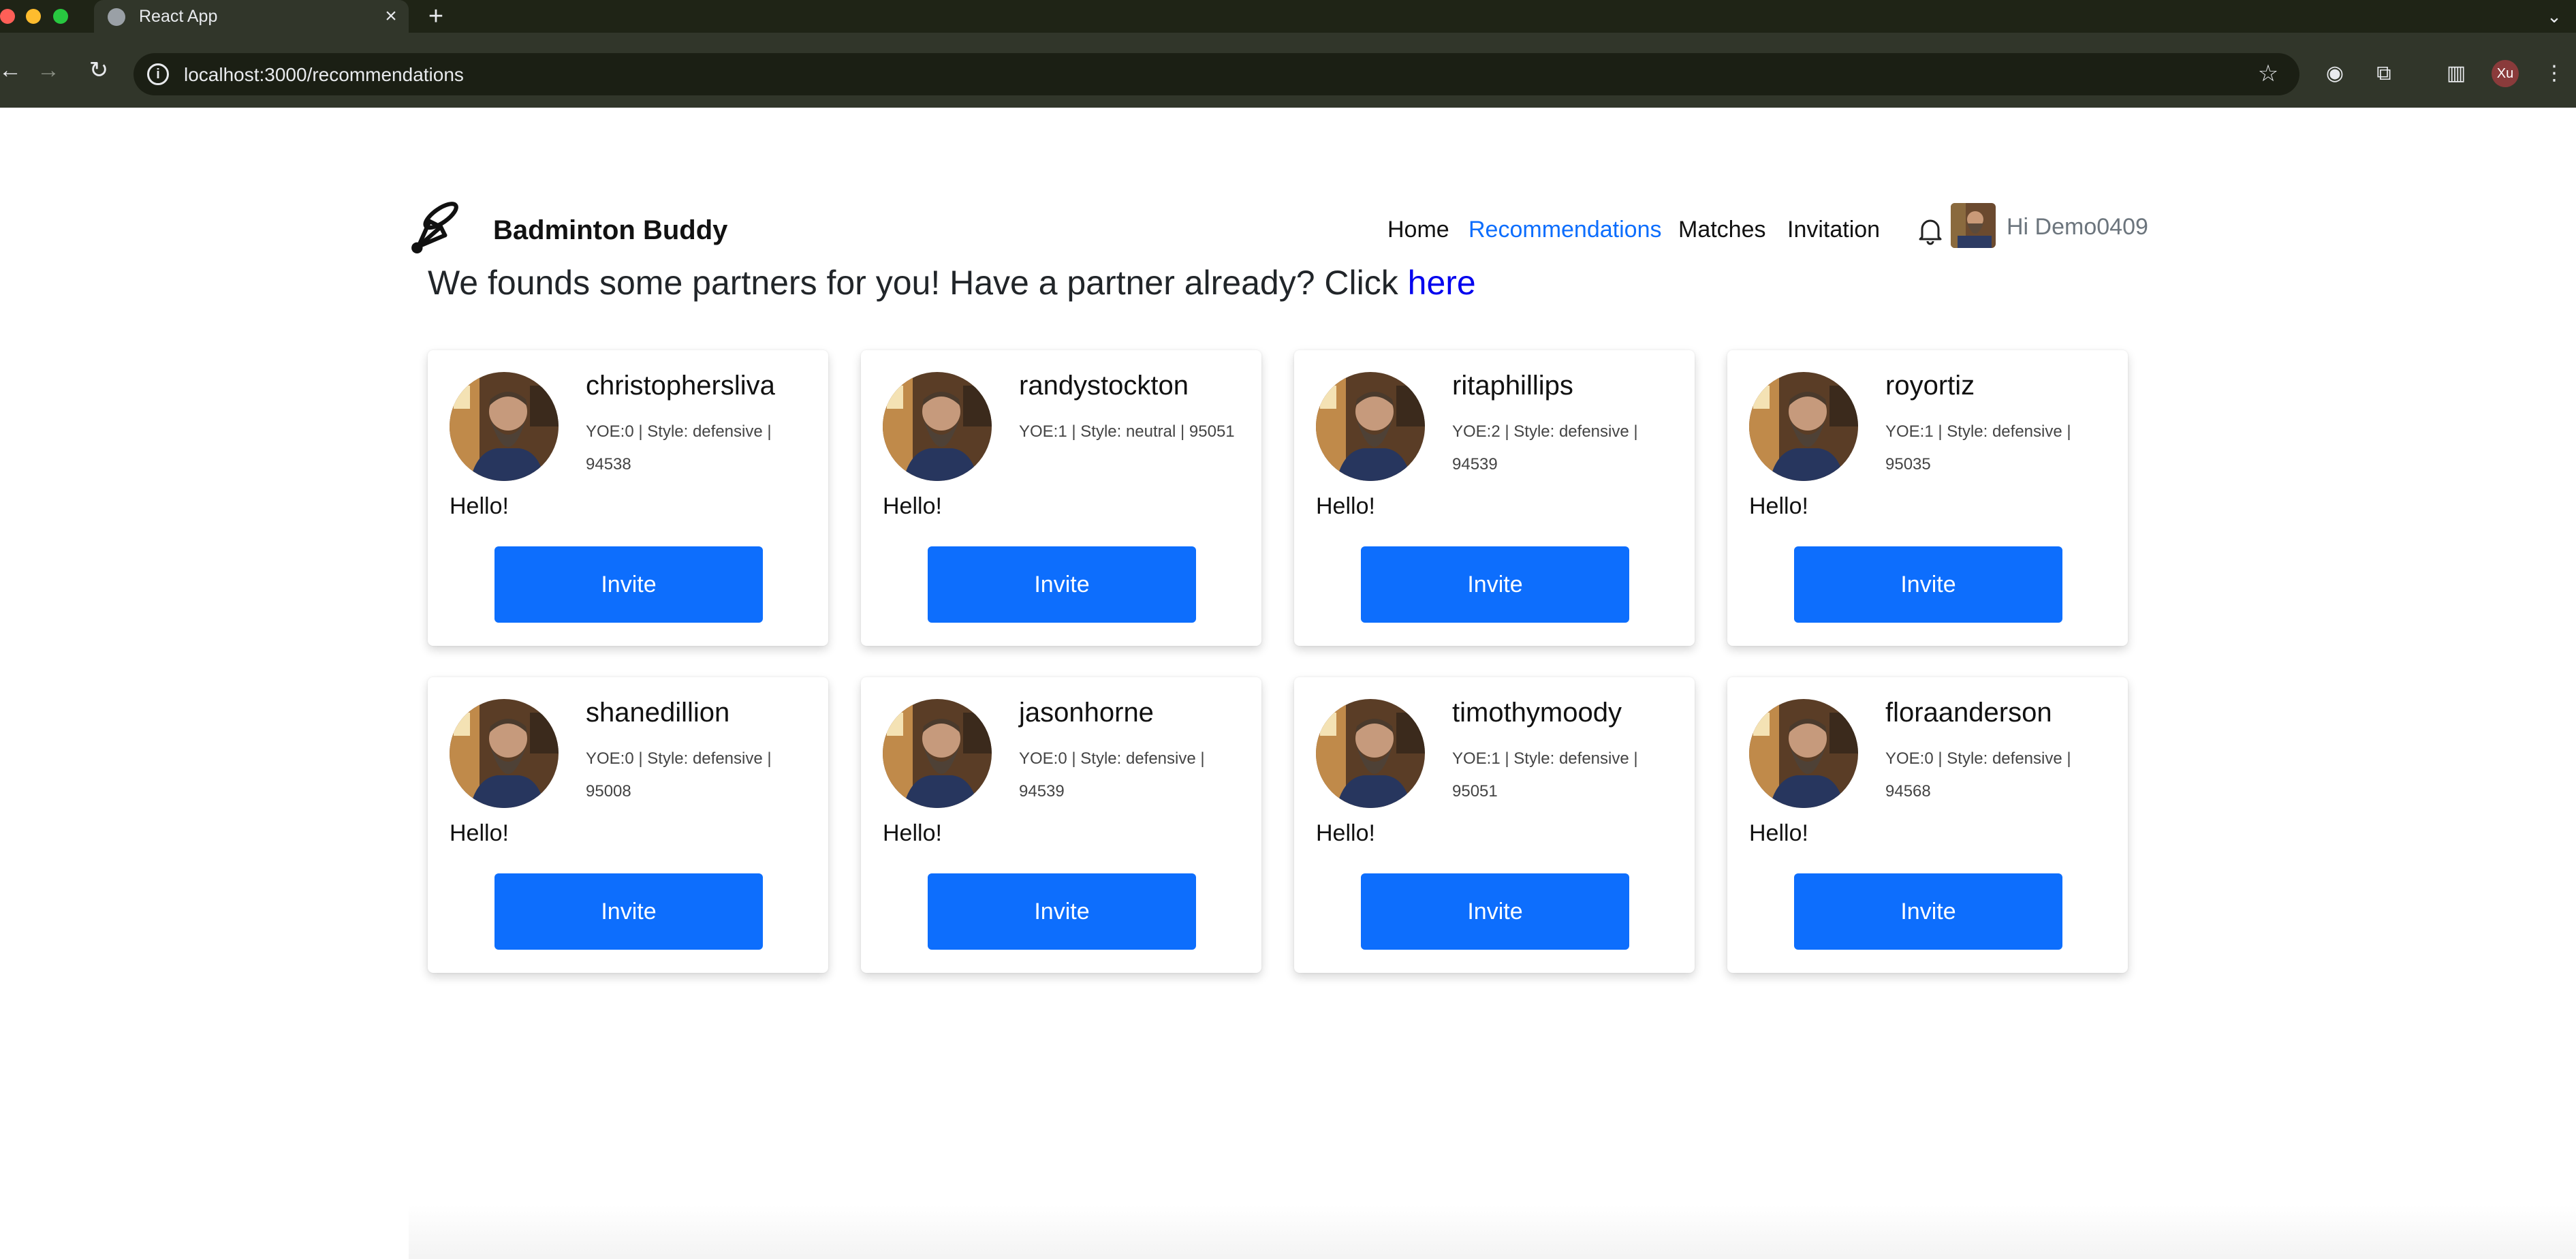 Image resolution: width=2576 pixels, height=1259 pixels. I want to click on partner-username: christophersliva, so click(680, 386).